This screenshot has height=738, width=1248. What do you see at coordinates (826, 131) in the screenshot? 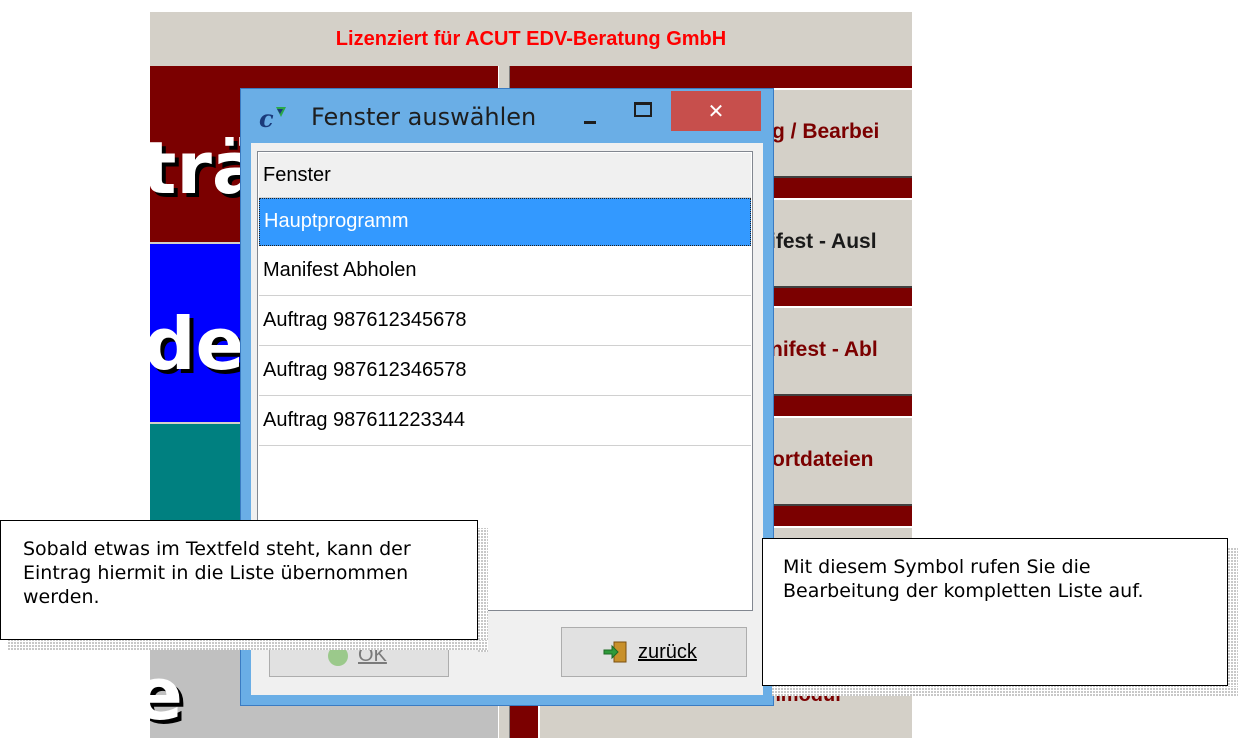
I see `menu-button-label: g / Bearbei` at bounding box center [826, 131].